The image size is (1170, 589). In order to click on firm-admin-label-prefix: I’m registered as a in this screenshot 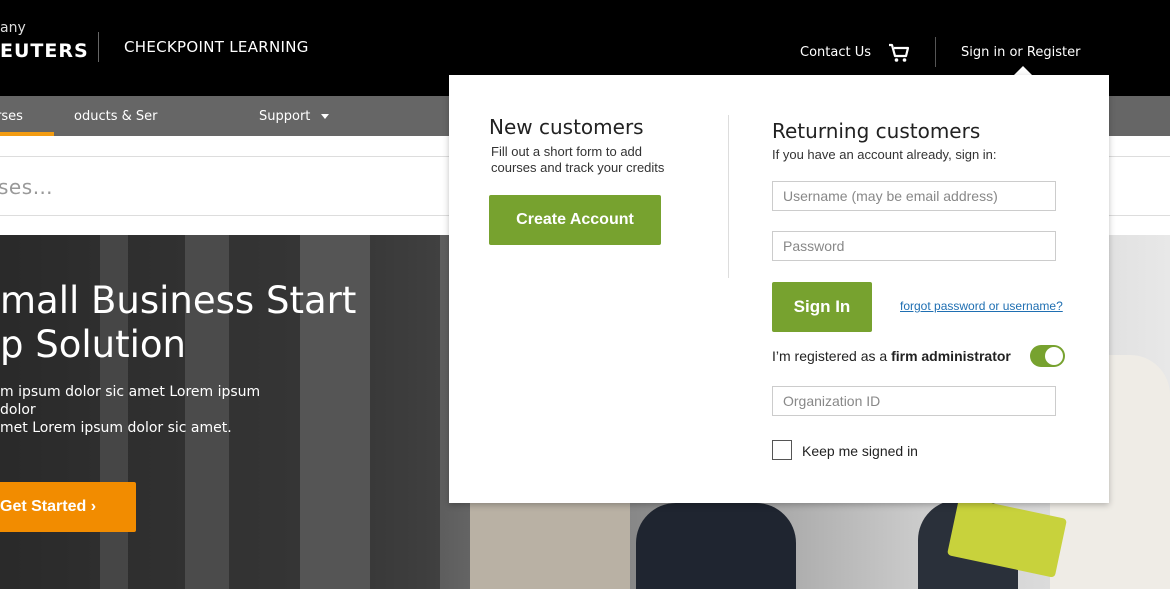, I will do `click(832, 356)`.